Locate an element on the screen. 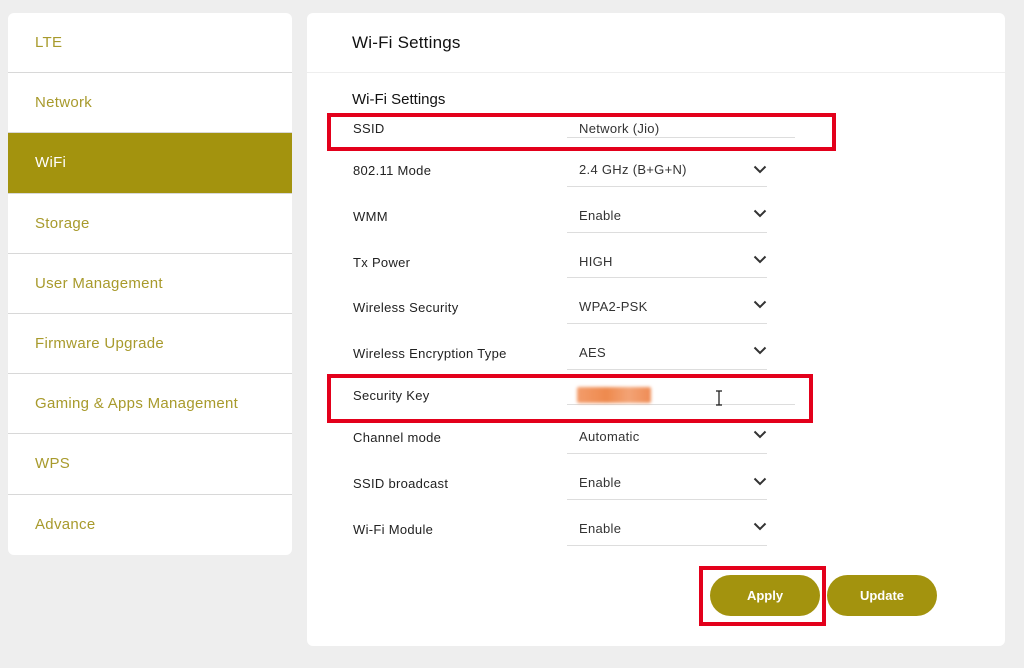 Image resolution: width=1024 pixels, height=668 pixels. ssid-broadcast-row: SSID broadcast Enable is located at coordinates (563, 477).